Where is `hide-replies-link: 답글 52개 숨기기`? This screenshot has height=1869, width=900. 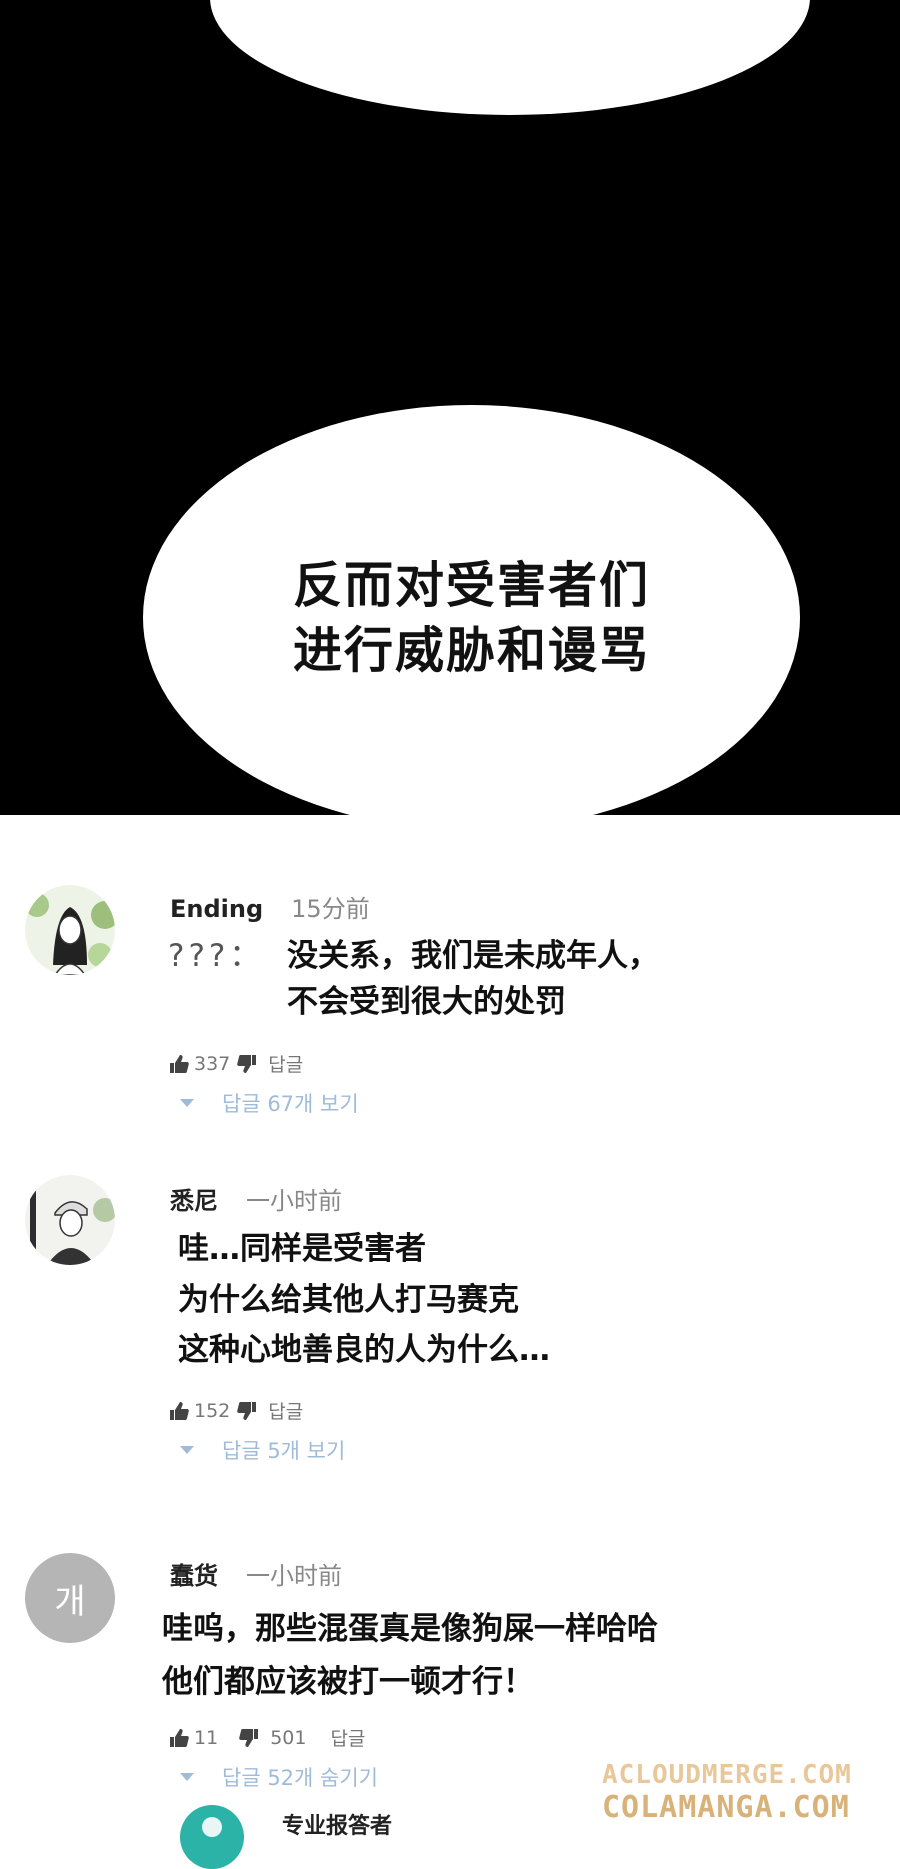
hide-replies-link: 답글 52개 숨기기 is located at coordinates (279, 1777).